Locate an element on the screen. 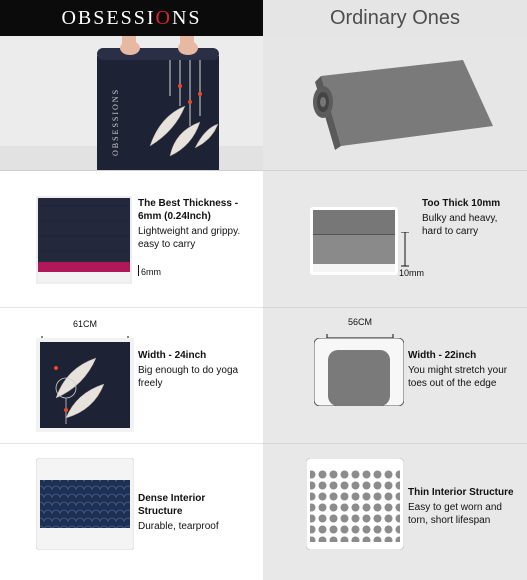  ordinary-thickness-title: Too Thick 10mm is located at coordinates (461, 203).